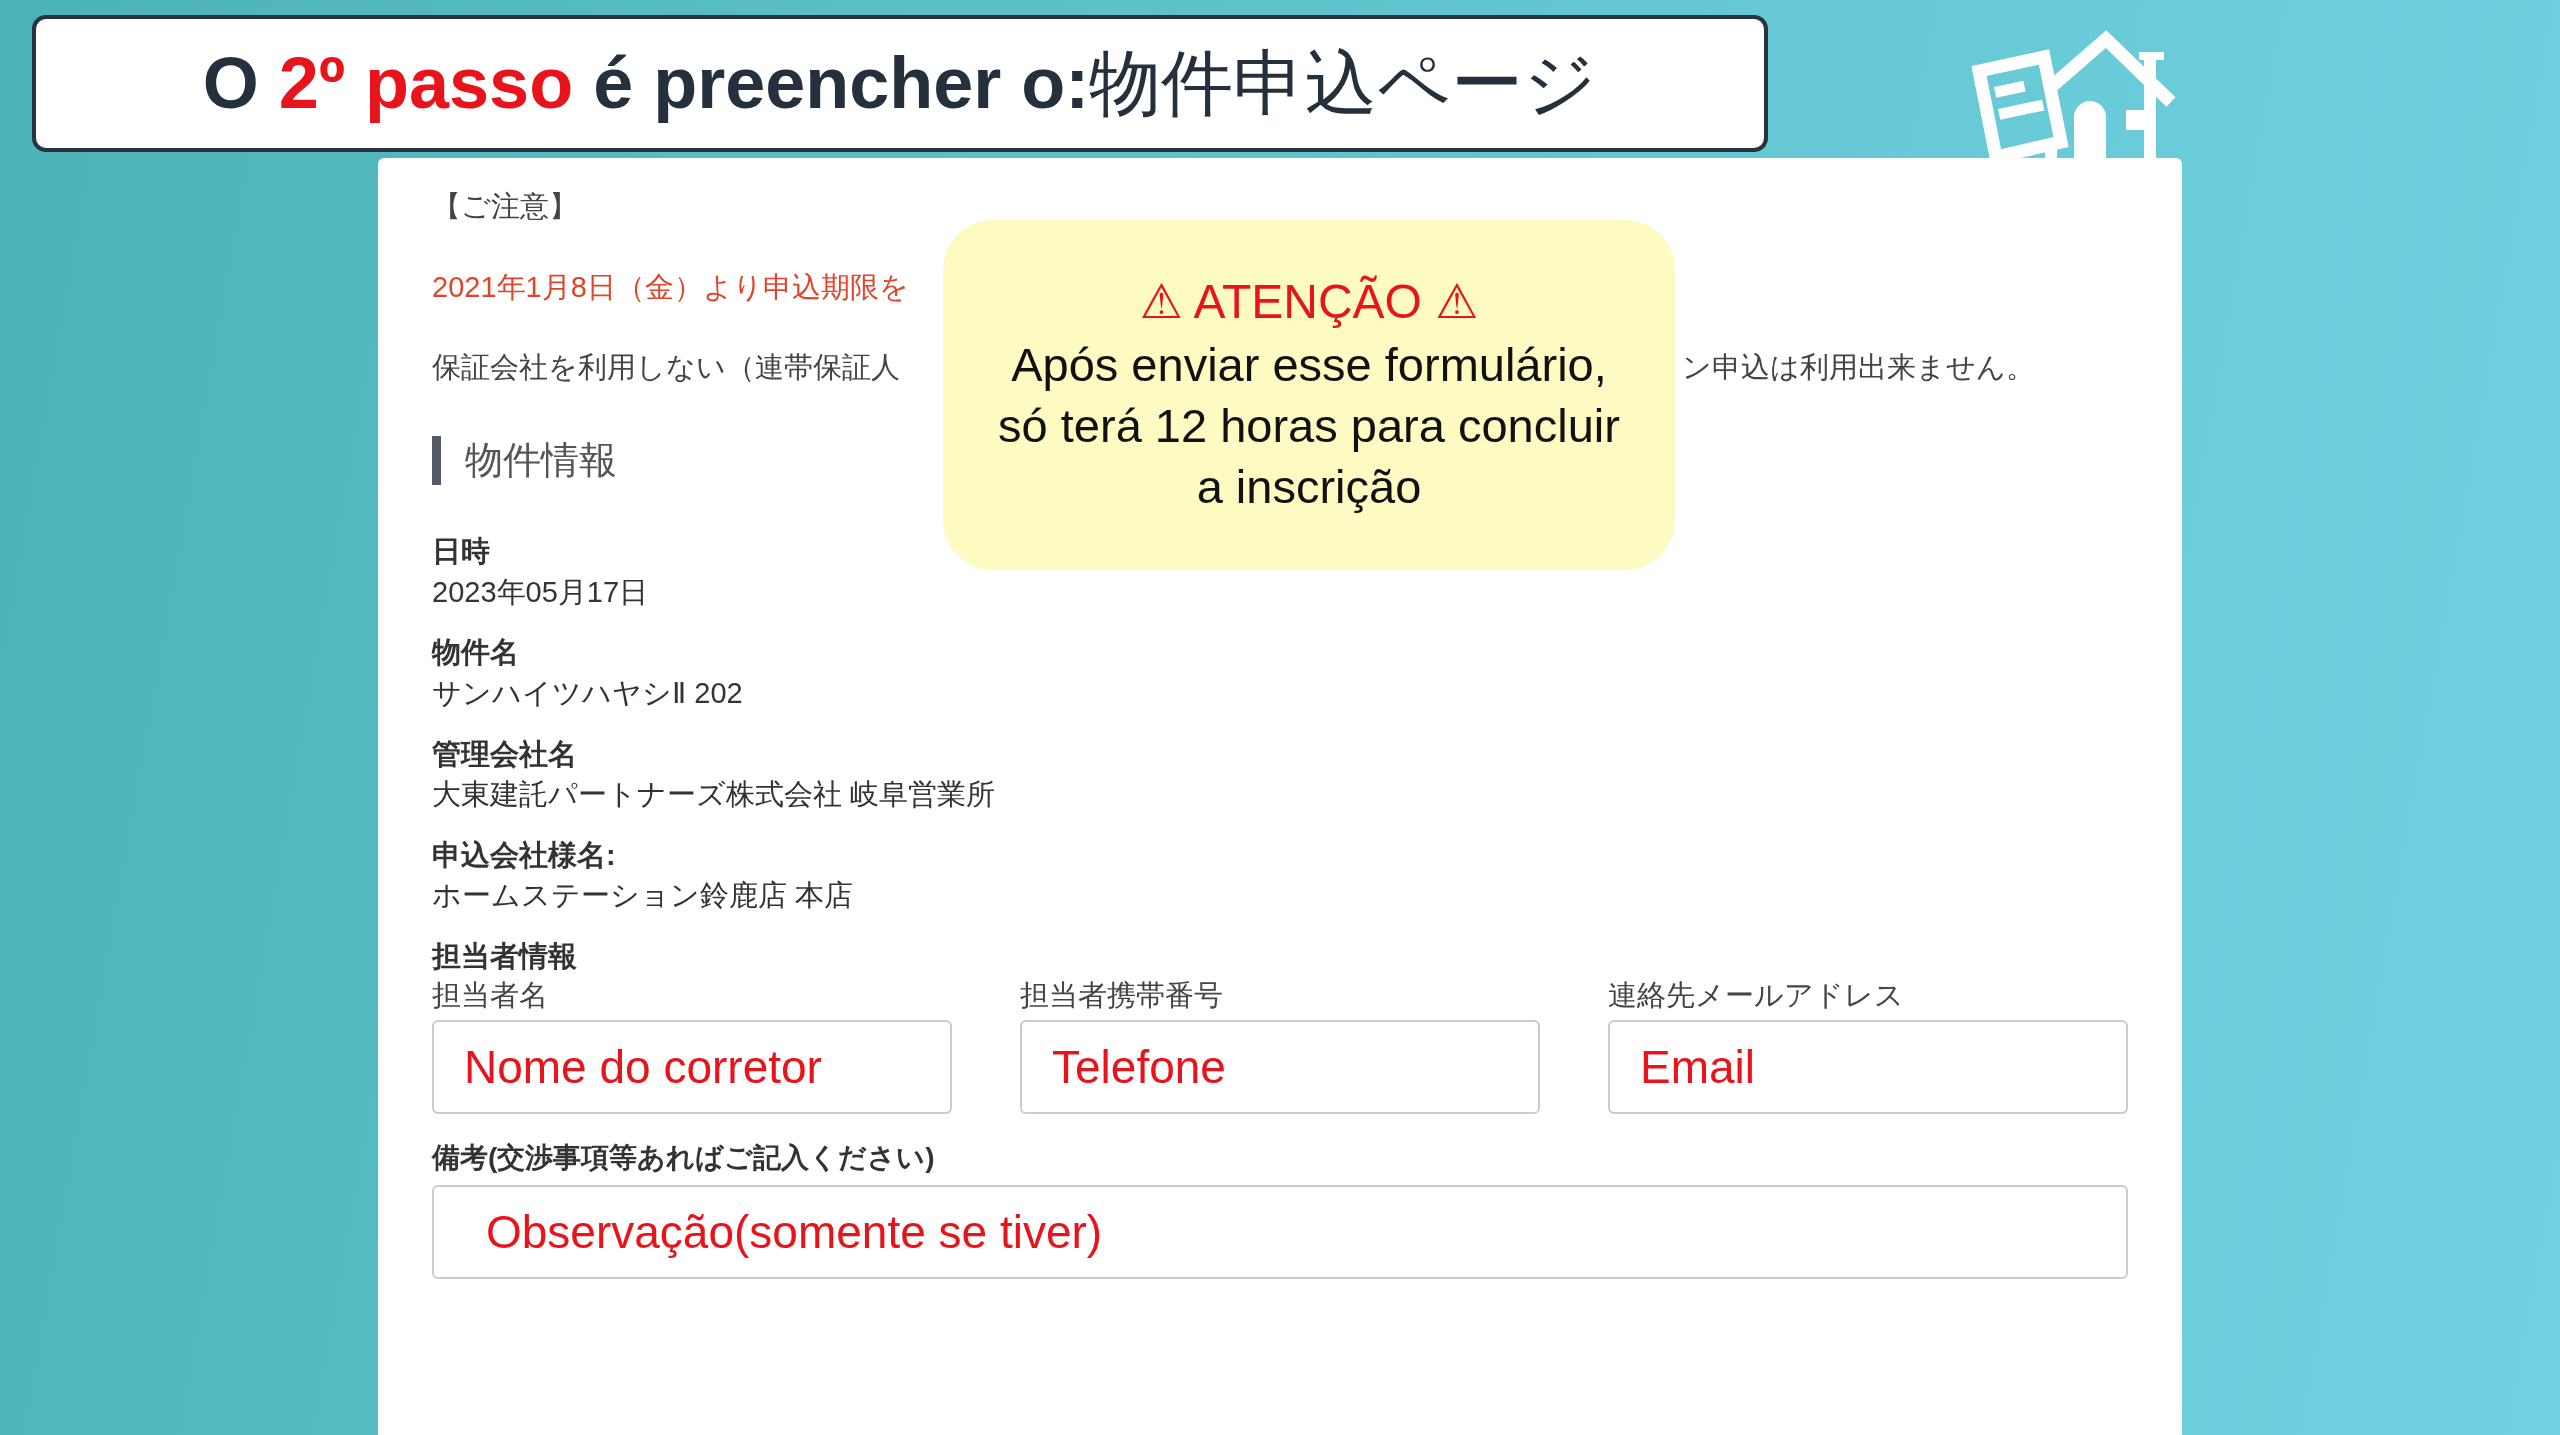 This screenshot has height=1435, width=2560. Describe the element at coordinates (587, 693) in the screenshot. I see `info-value: サンハイツハヤシⅡ 202` at that location.